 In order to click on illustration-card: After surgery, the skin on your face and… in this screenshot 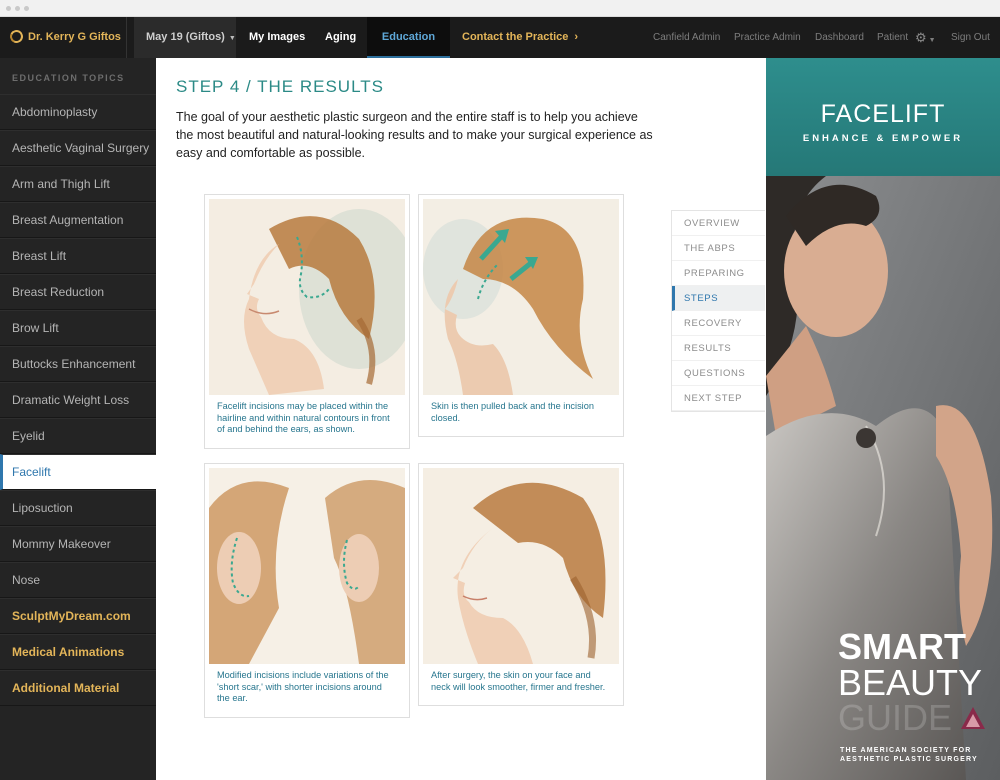, I will do `click(521, 584)`.